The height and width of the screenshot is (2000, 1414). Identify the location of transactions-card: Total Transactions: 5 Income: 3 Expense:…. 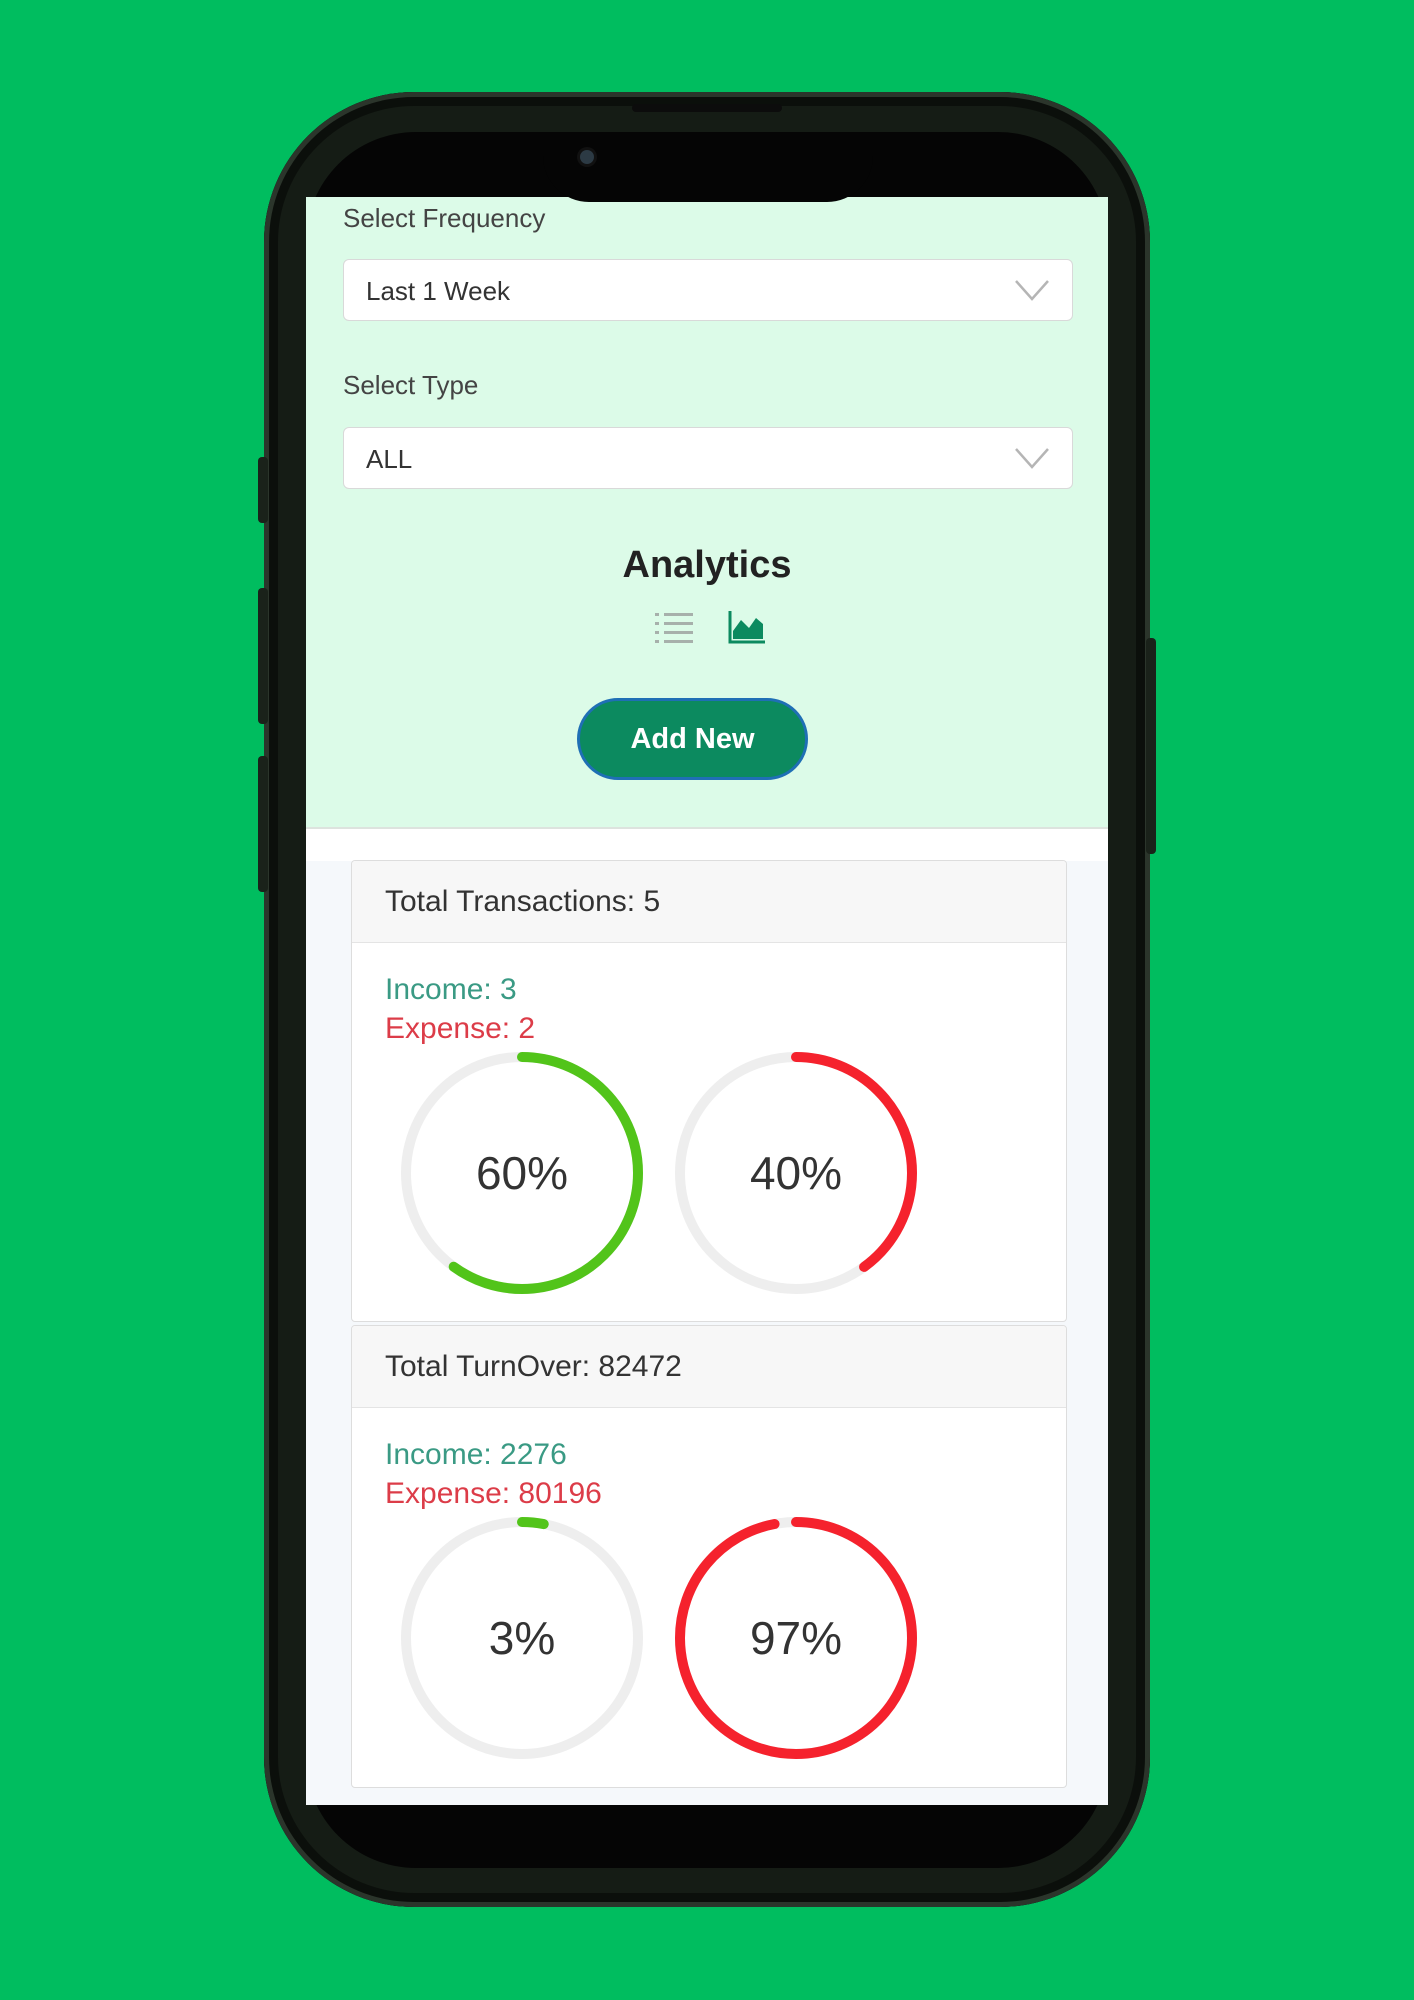
(709, 1091).